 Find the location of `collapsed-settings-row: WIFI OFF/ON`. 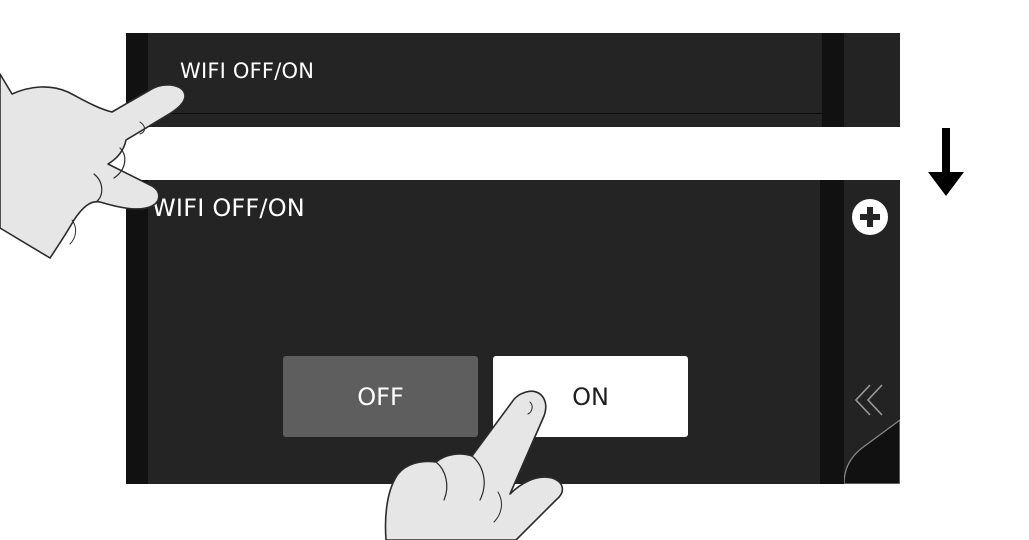

collapsed-settings-row: WIFI OFF/ON is located at coordinates (513, 80).